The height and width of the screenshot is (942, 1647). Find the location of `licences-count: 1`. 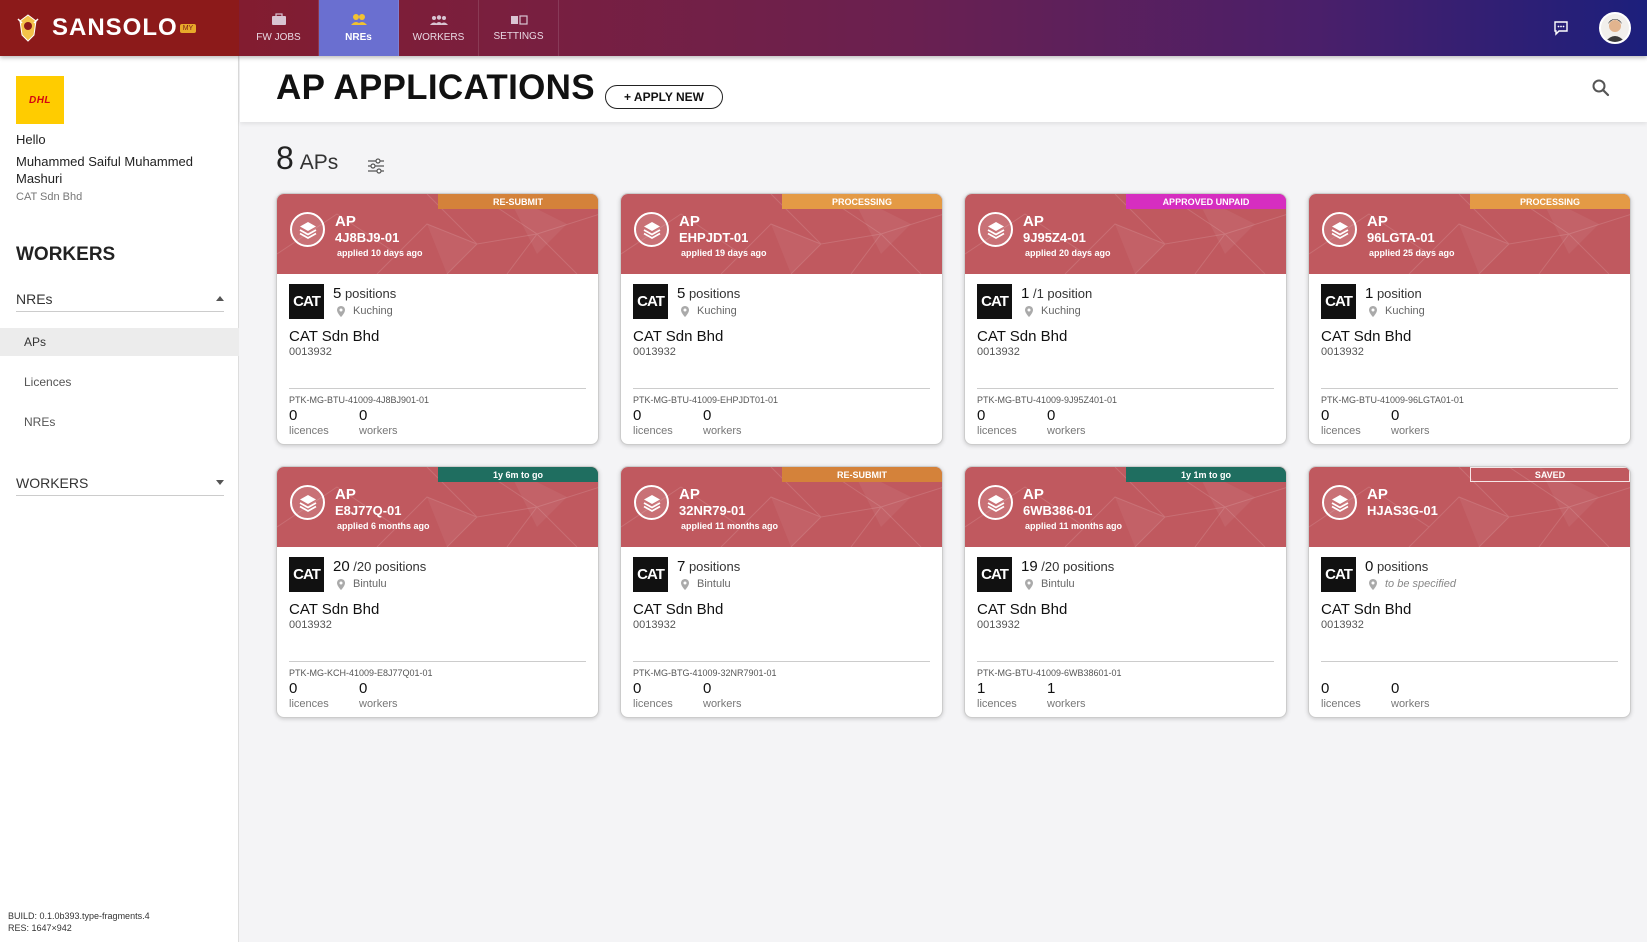

licences-count: 1 is located at coordinates (981, 688).